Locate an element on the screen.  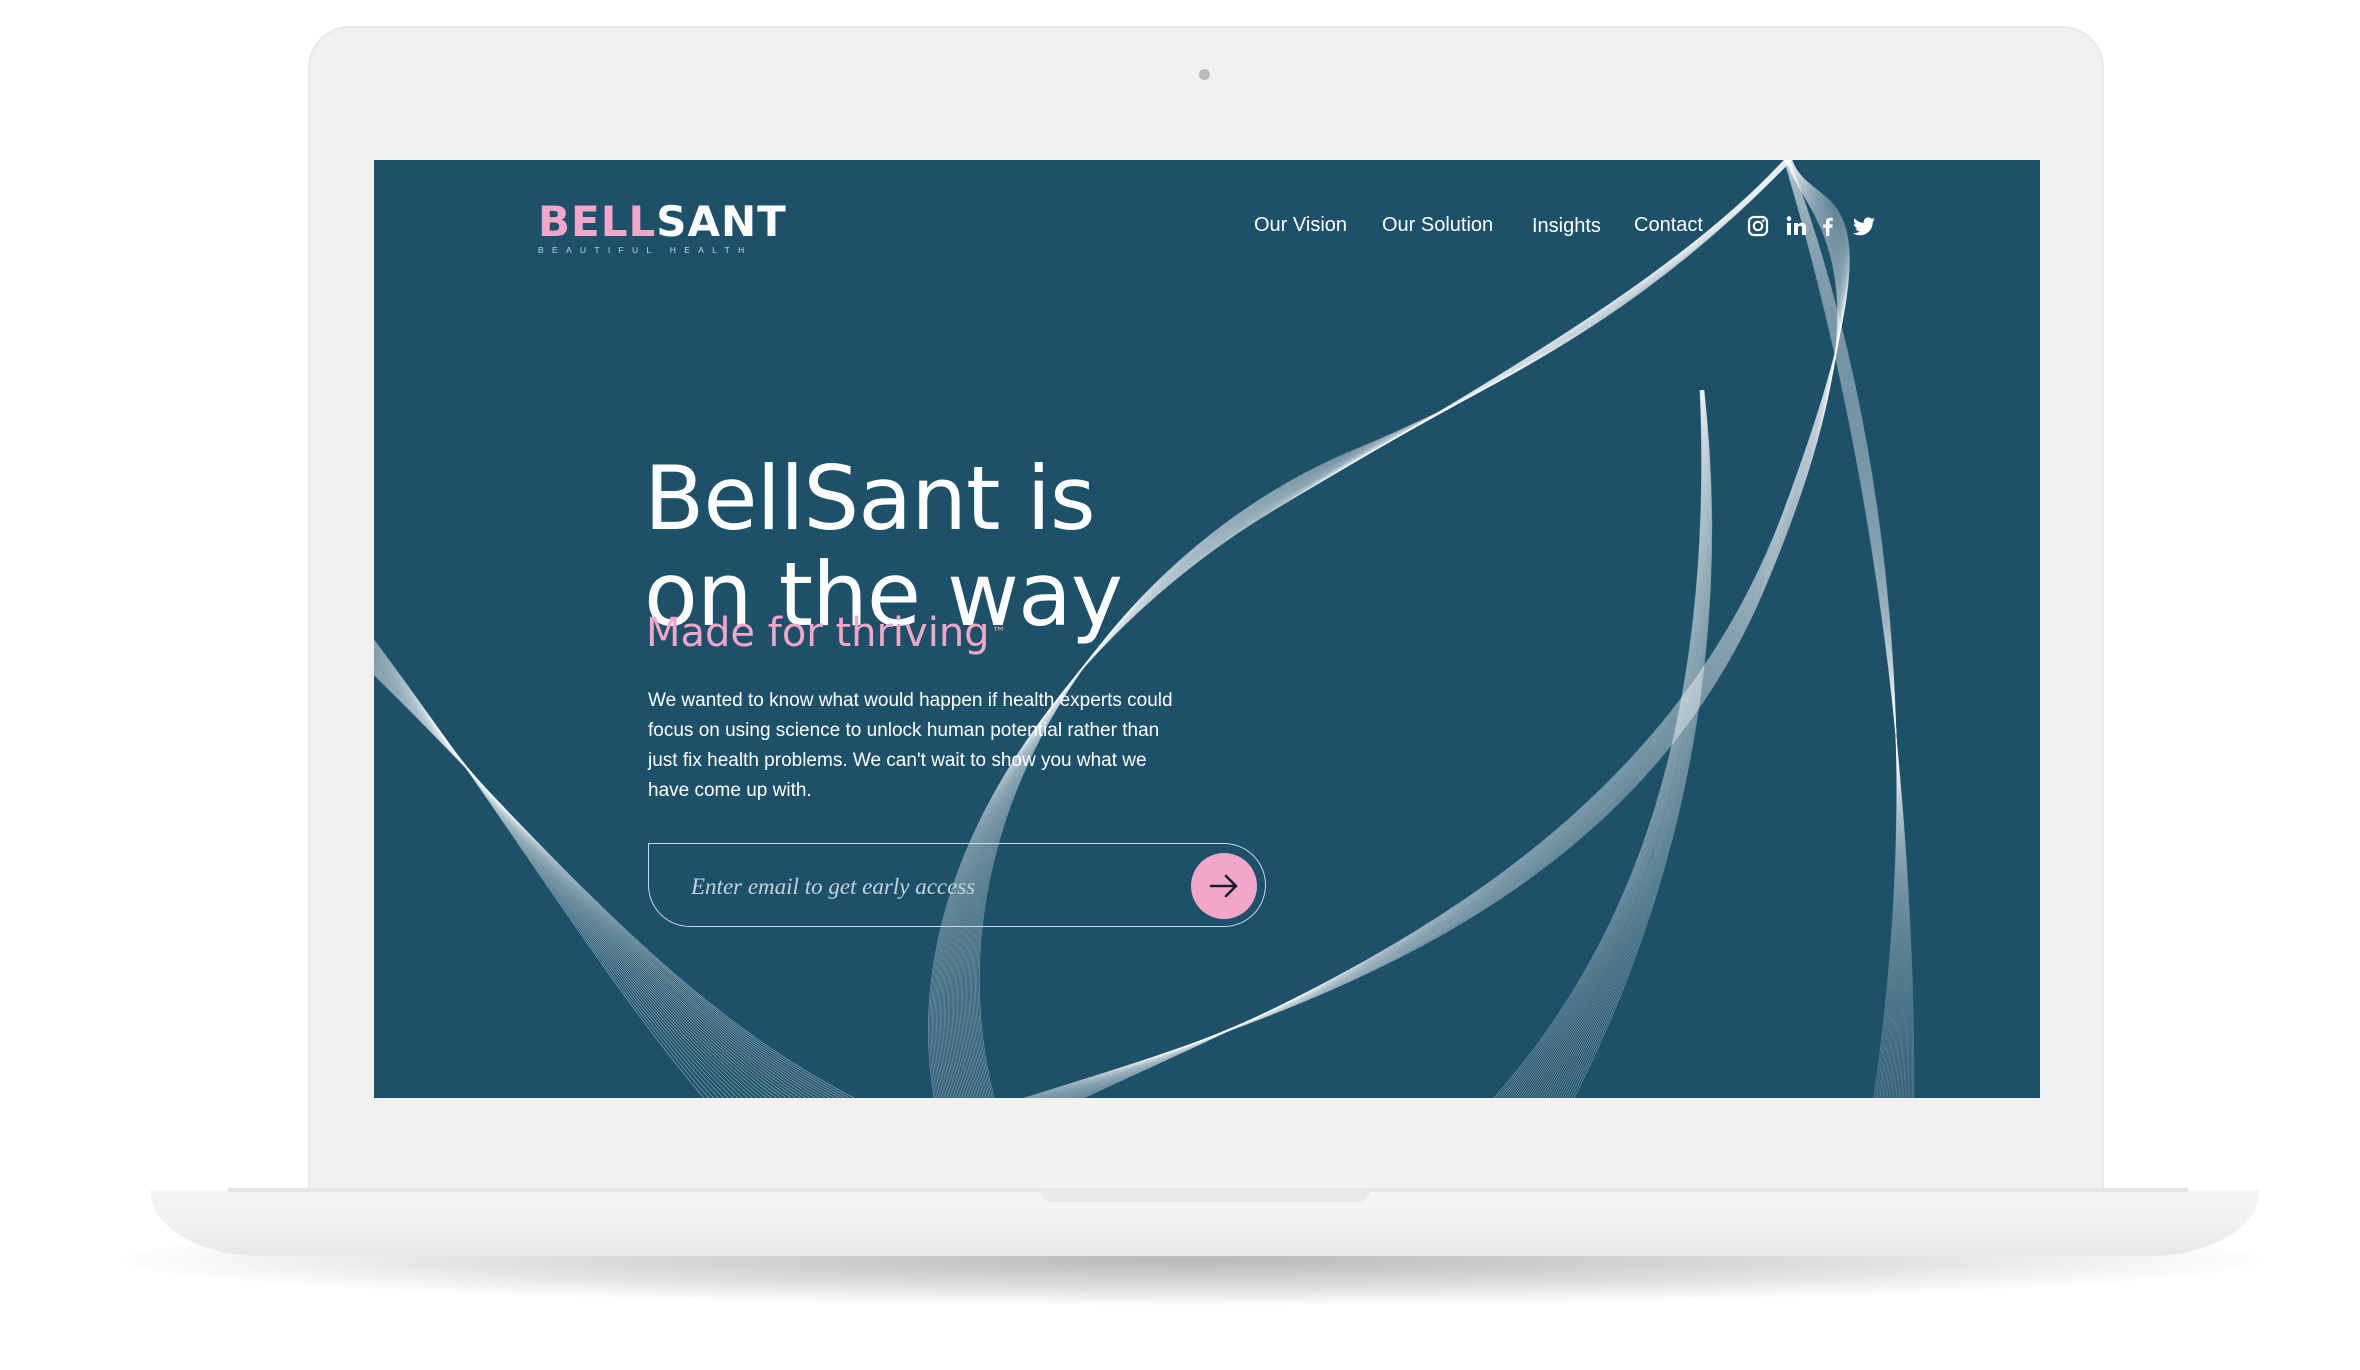
hero-headline-line-1: BellSant is is located at coordinates (870, 498).